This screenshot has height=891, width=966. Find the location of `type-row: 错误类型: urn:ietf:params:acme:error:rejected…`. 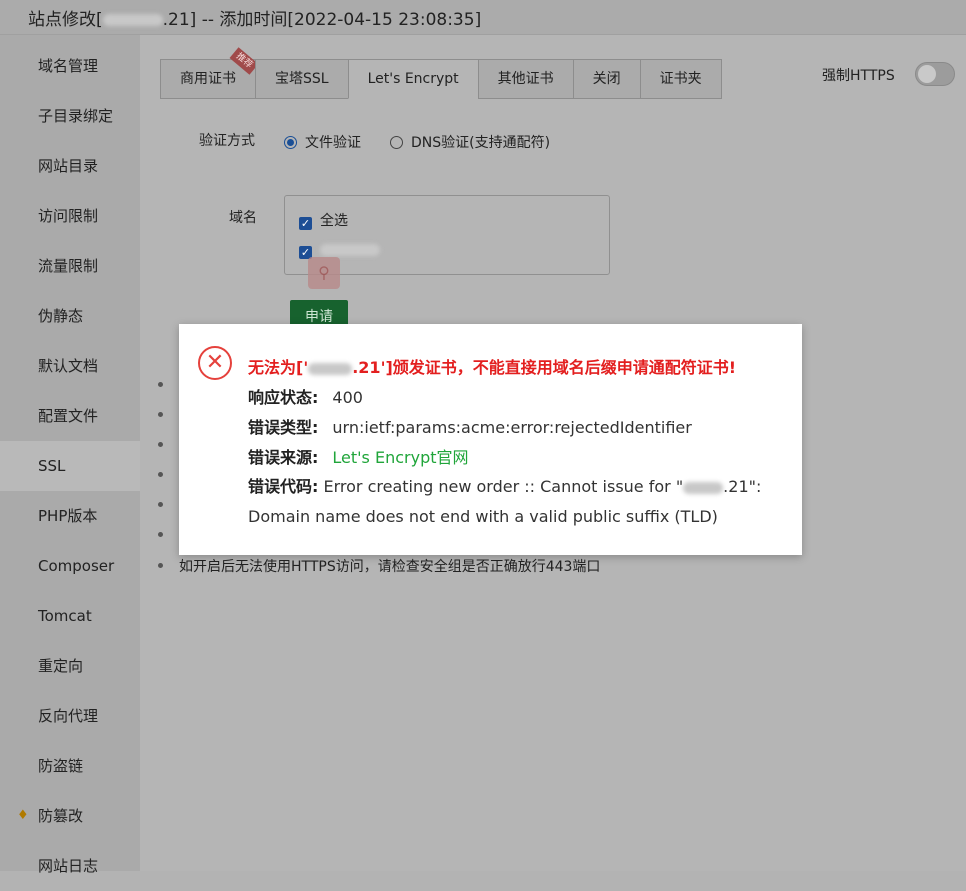

type-row: 错误类型: urn:ietf:params:acme:error:rejected… is located at coordinates (470, 427).